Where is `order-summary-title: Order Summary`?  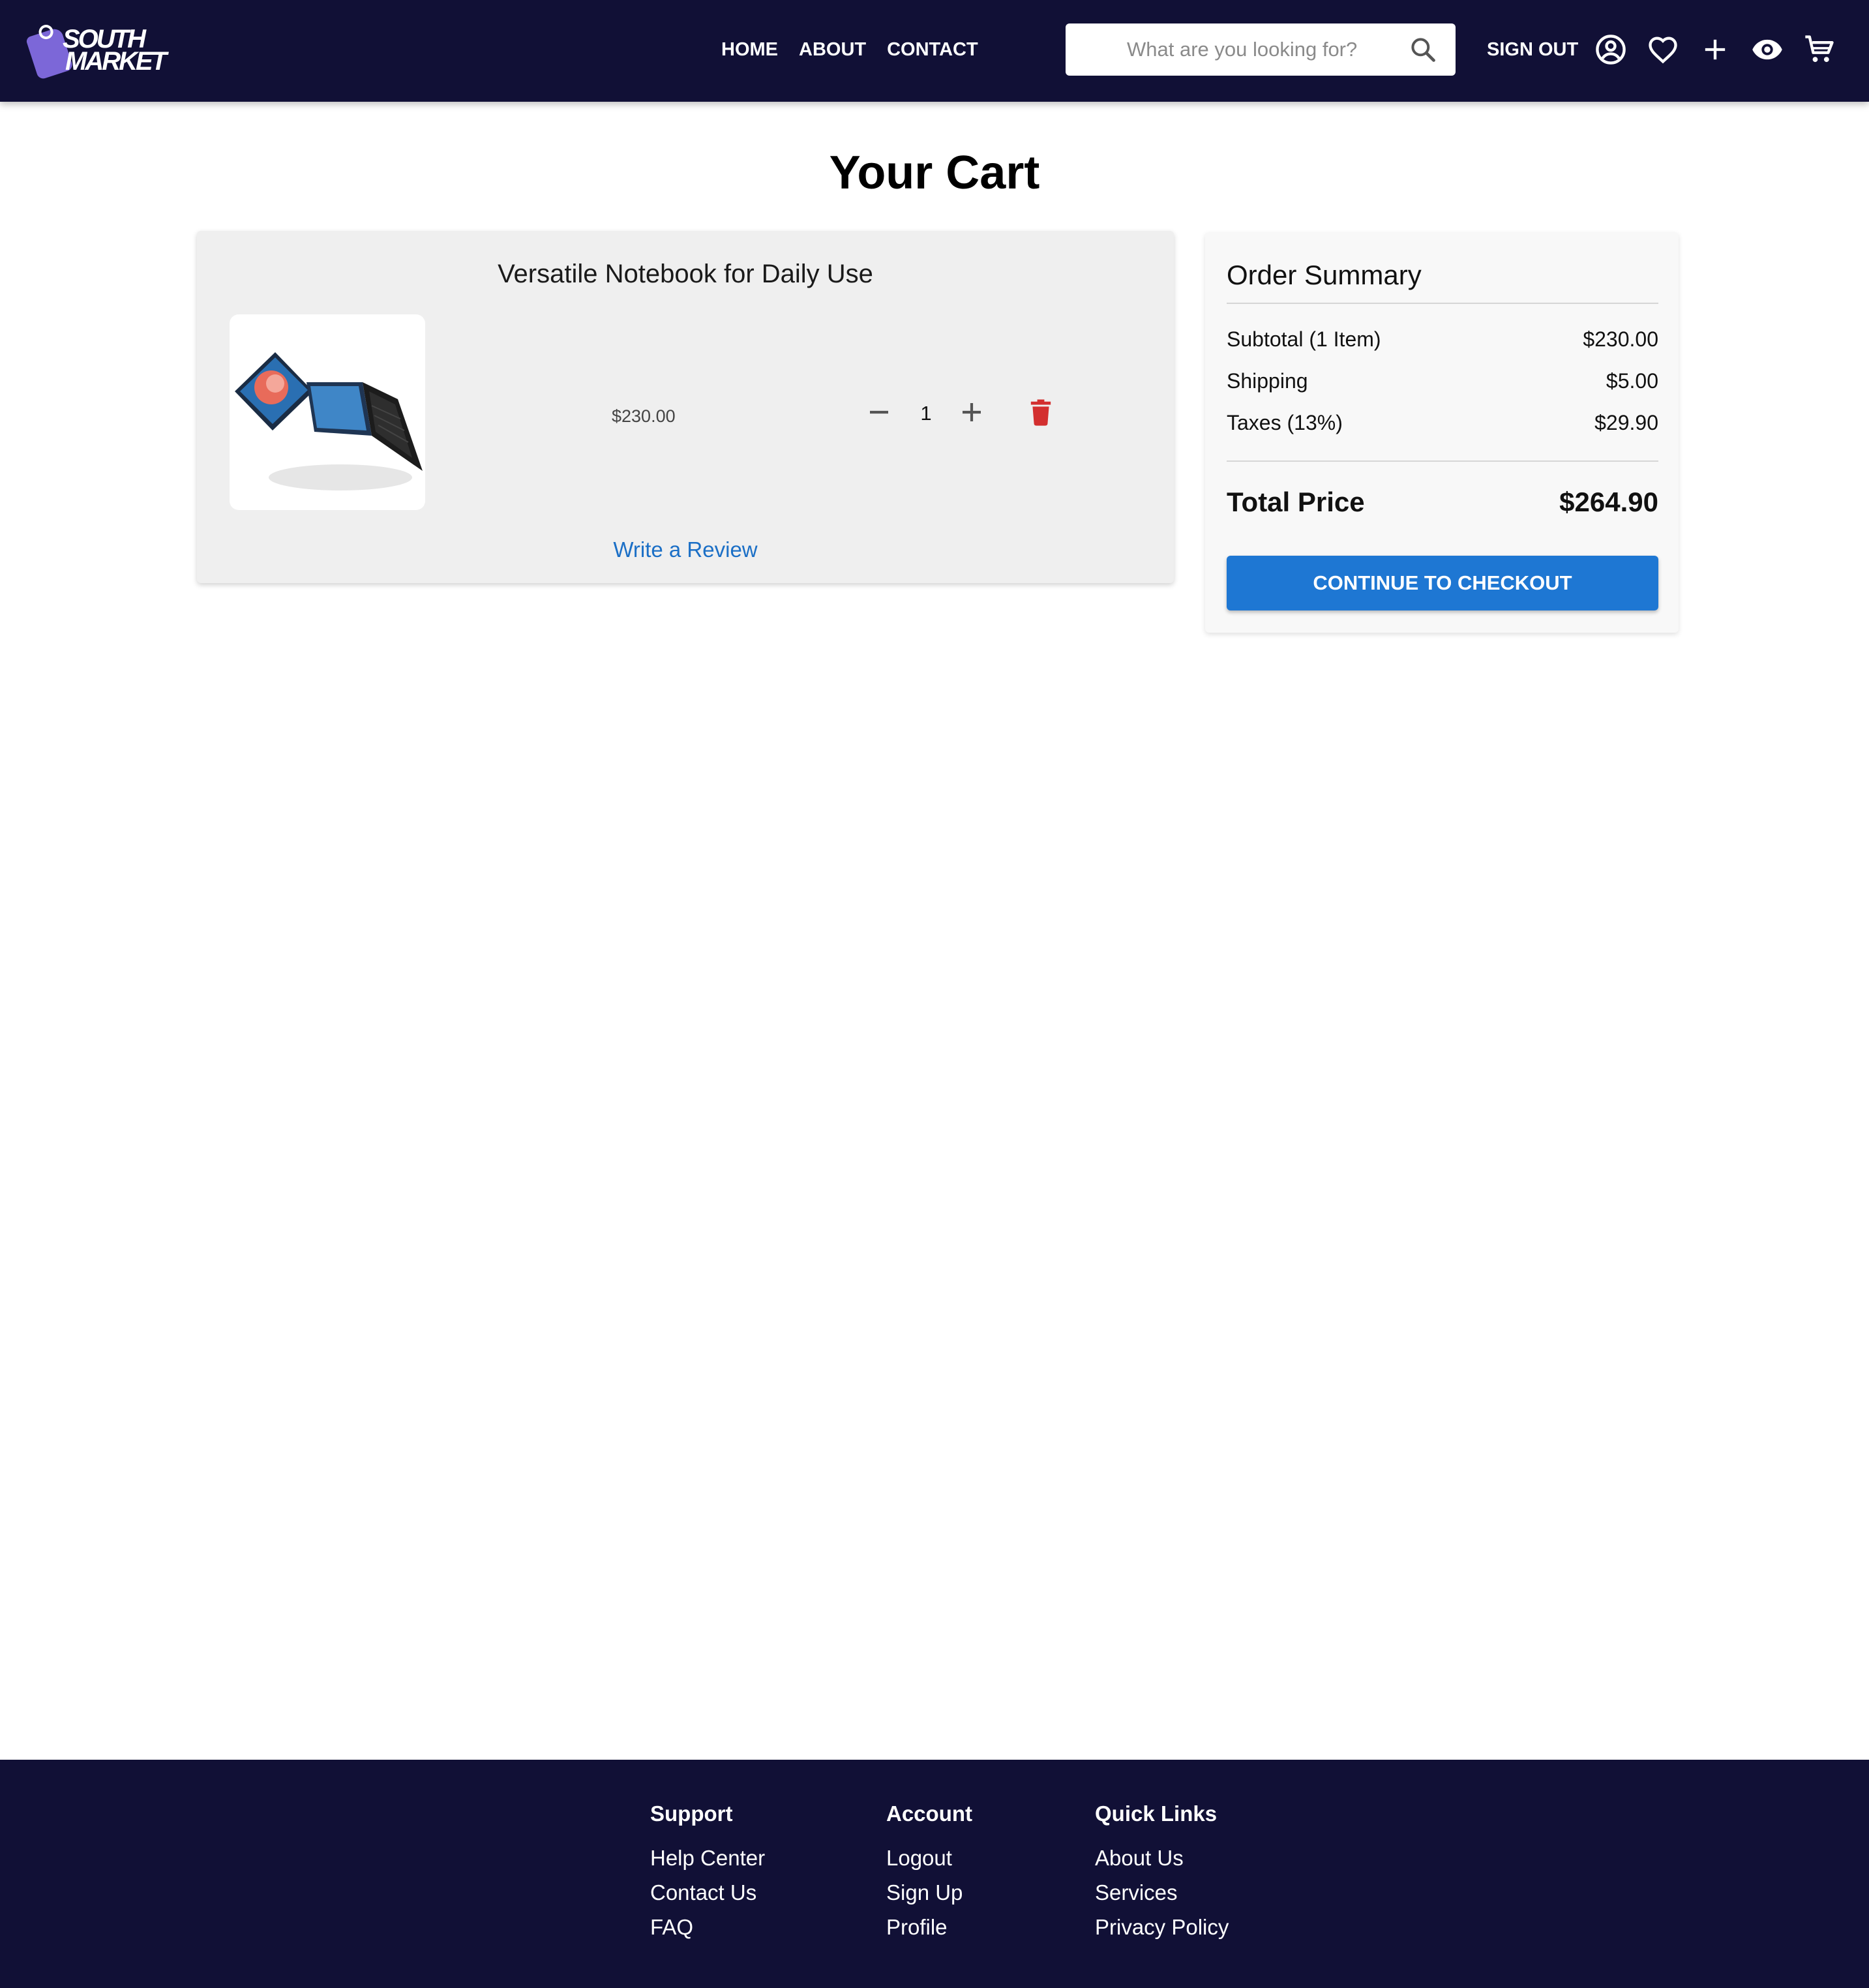
order-summary-title: Order Summary is located at coordinates (1324, 275).